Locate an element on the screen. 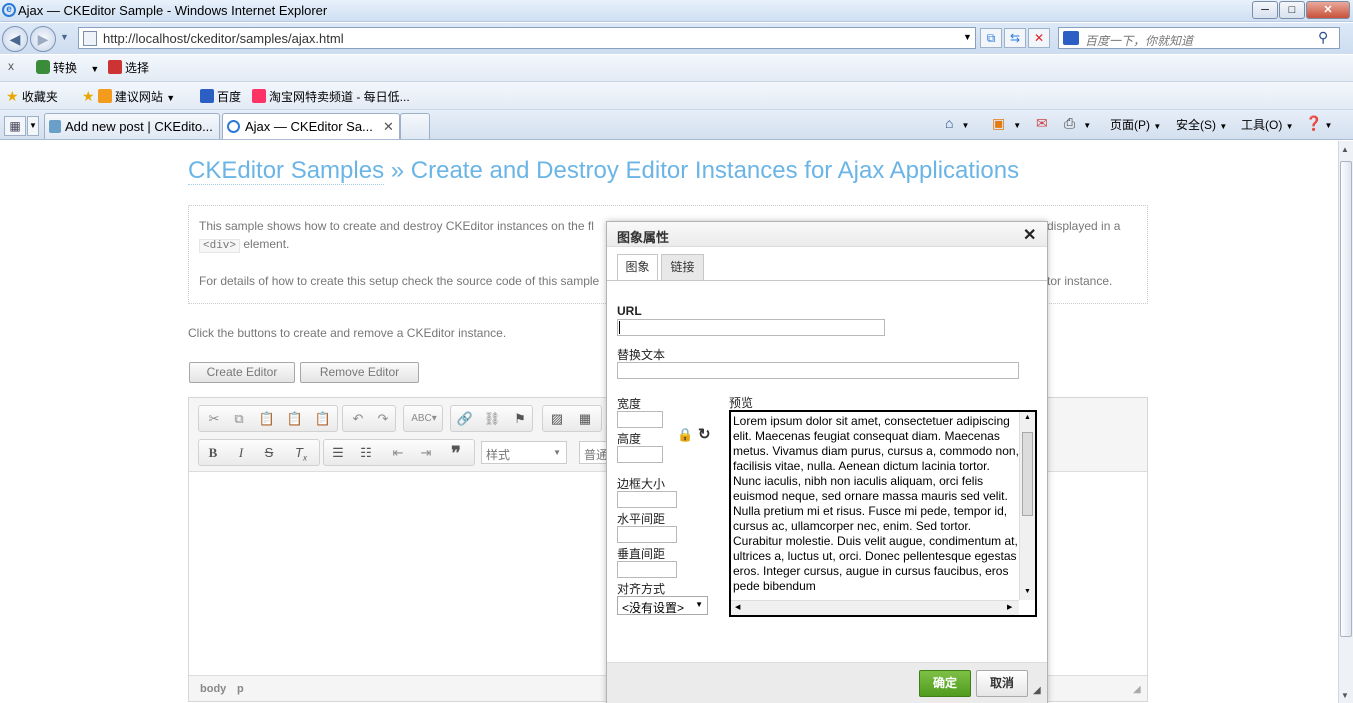  blockquote-icon: ❞ is located at coordinates (456, 453).